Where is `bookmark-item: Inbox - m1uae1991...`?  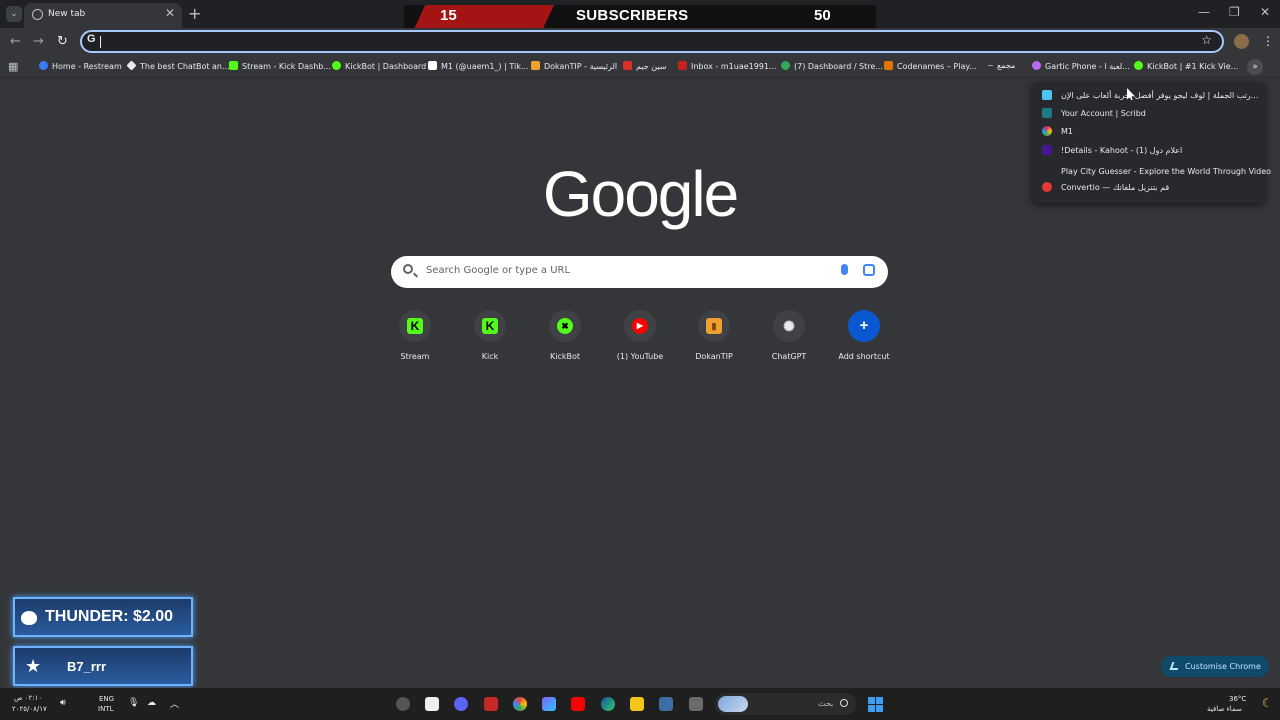 bookmark-item: Inbox - m1uae1991... is located at coordinates (727, 66).